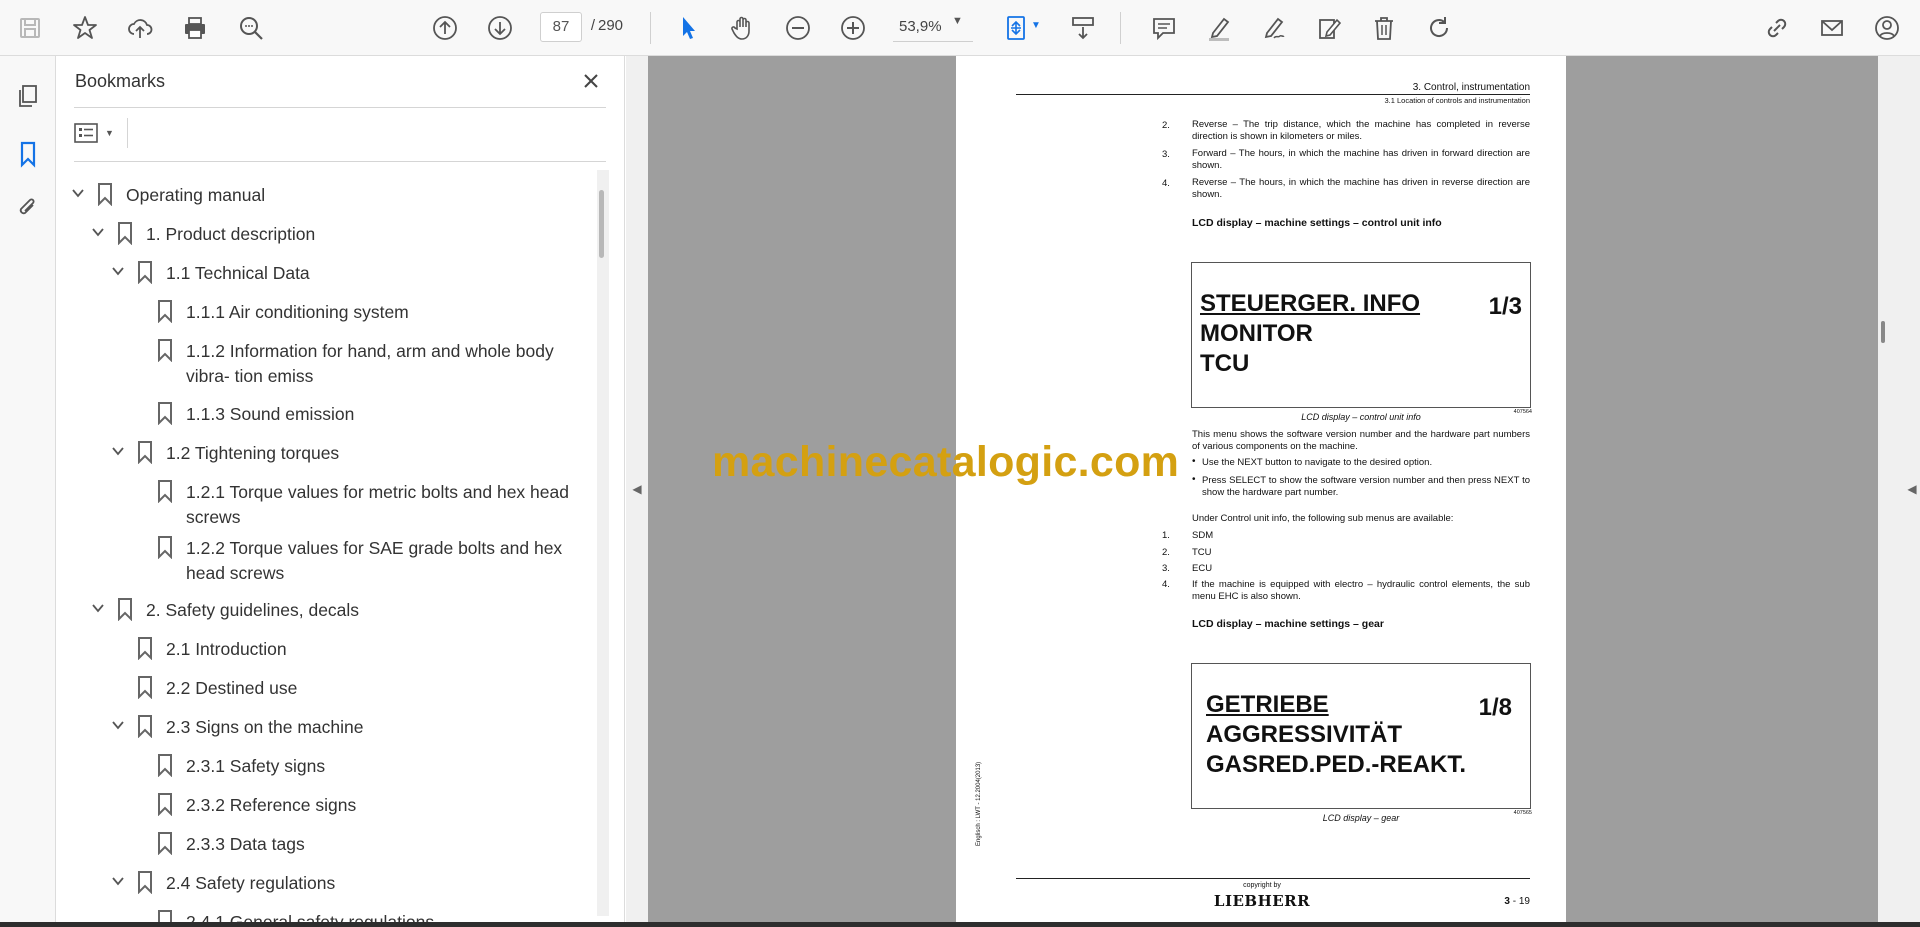 This screenshot has width=1920, height=927. I want to click on bookmark-item: 2.4.1 General safety regulations, so click(326, 913).